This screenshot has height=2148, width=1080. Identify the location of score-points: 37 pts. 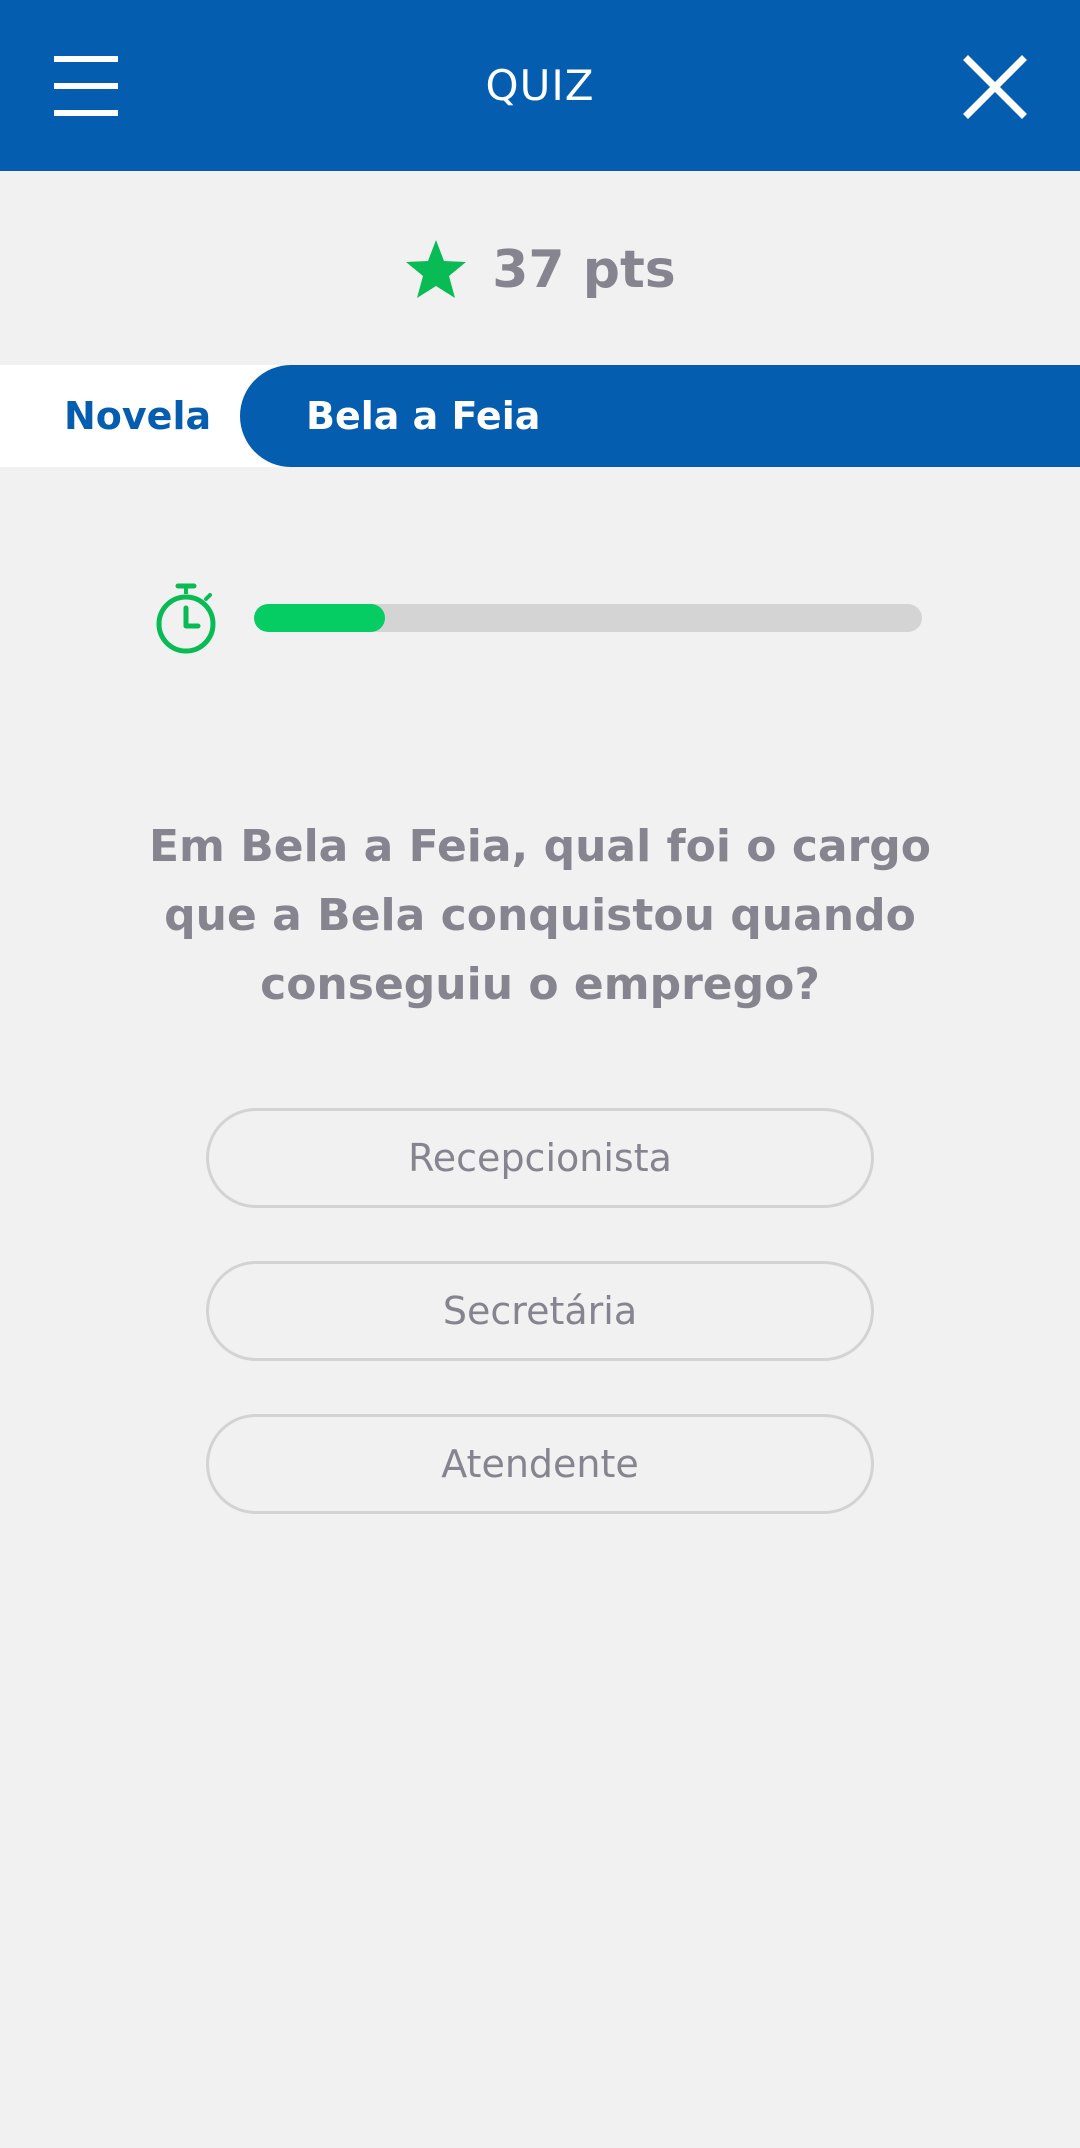
(584, 270).